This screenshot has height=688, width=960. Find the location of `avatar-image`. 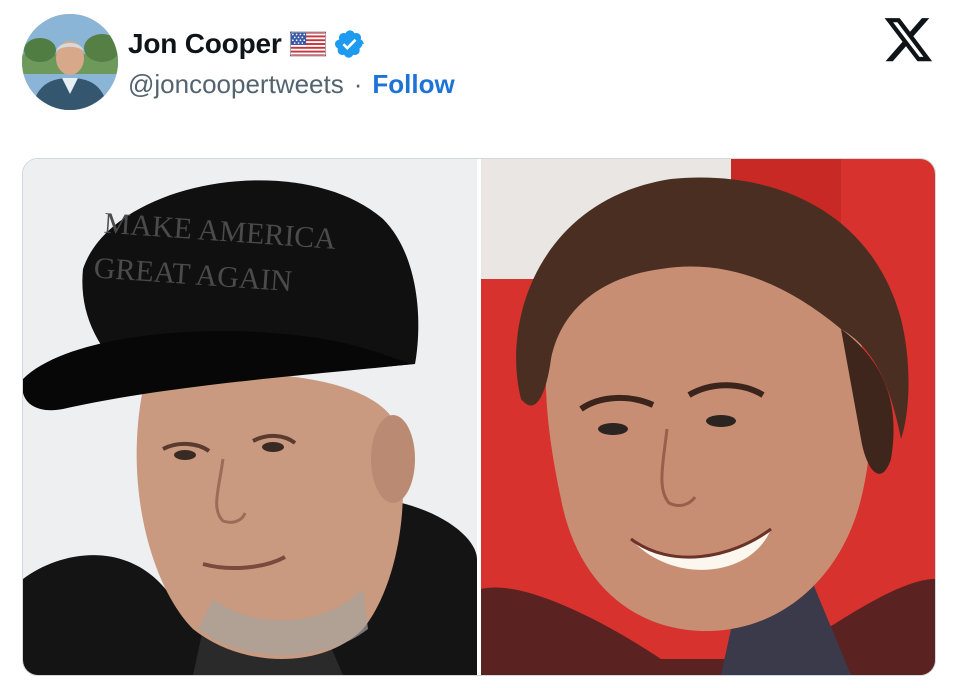

avatar-image is located at coordinates (70, 62).